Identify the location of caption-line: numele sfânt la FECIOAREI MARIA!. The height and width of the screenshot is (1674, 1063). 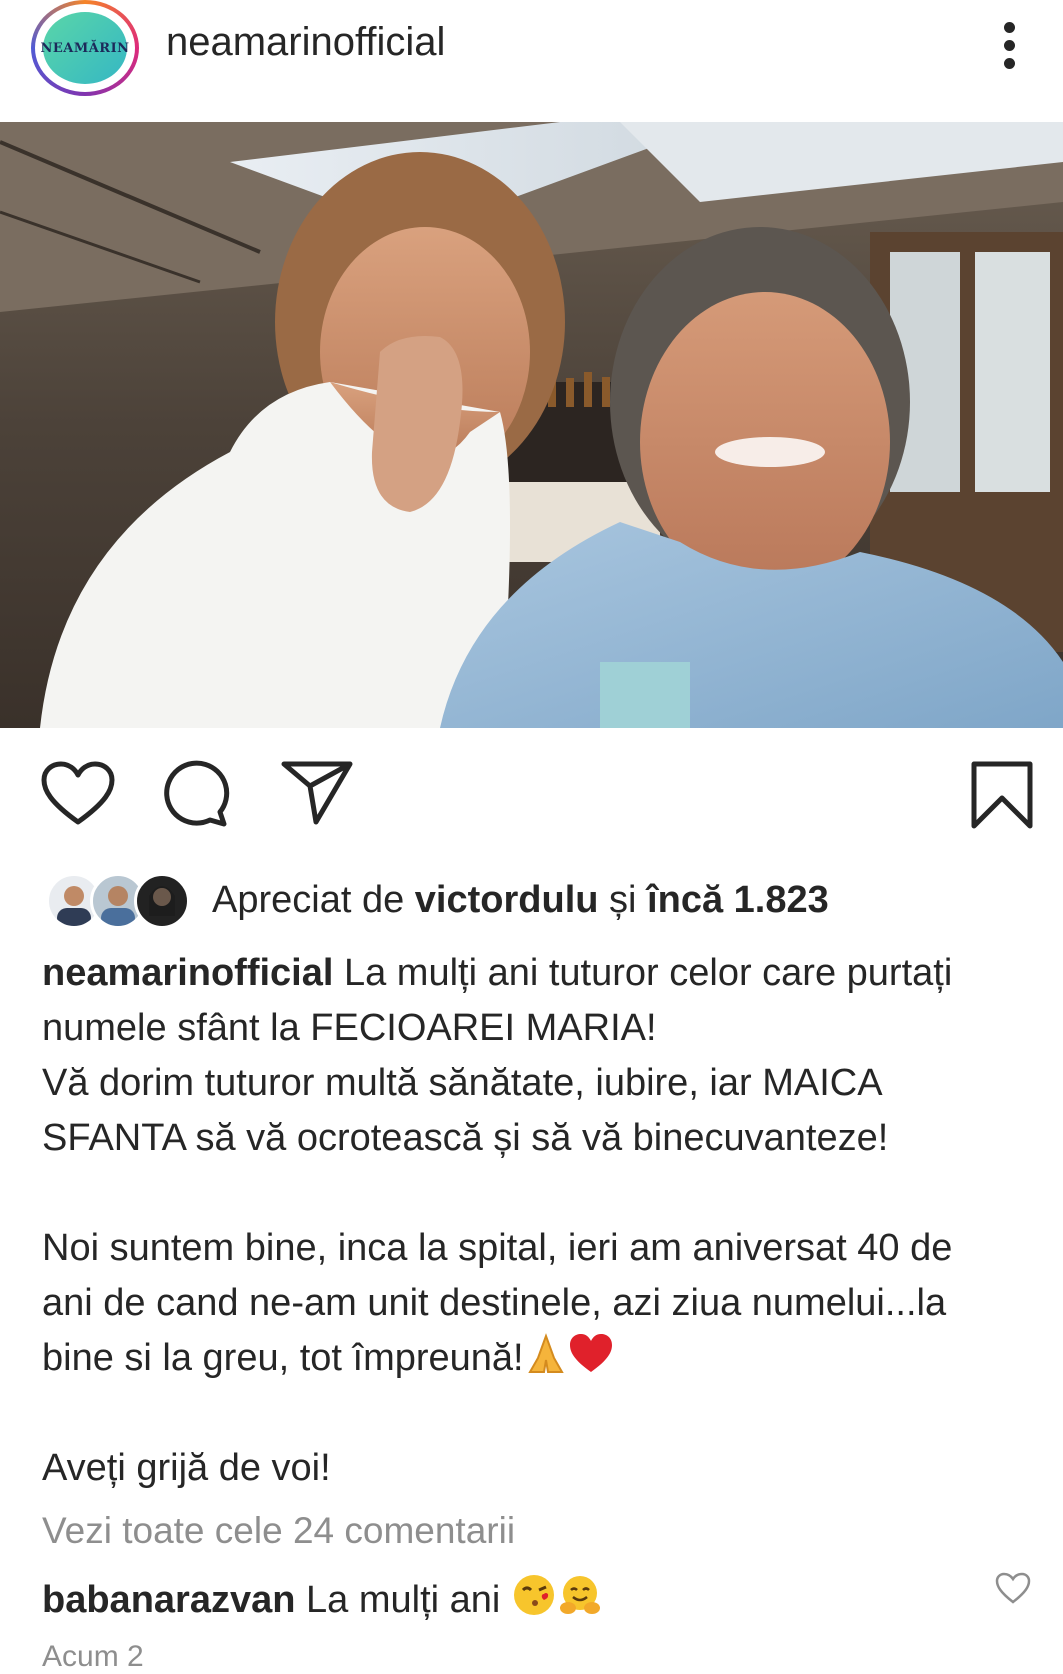
(349, 1028).